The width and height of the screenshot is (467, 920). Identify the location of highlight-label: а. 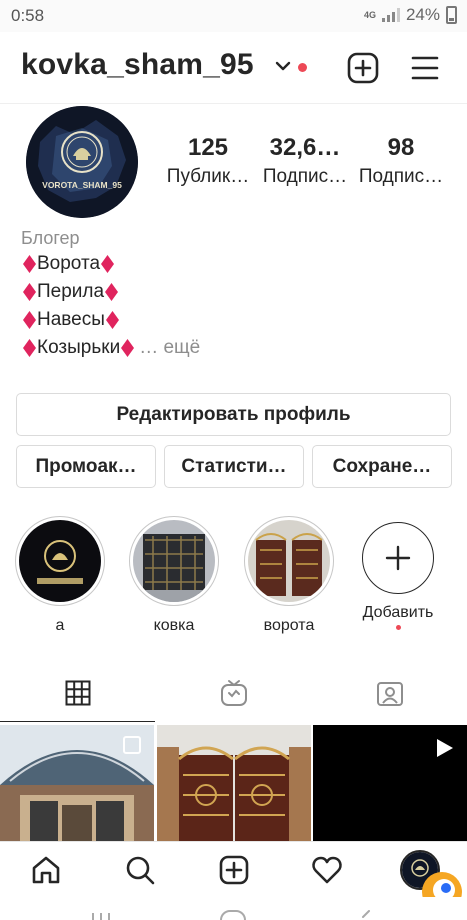
(60, 625).